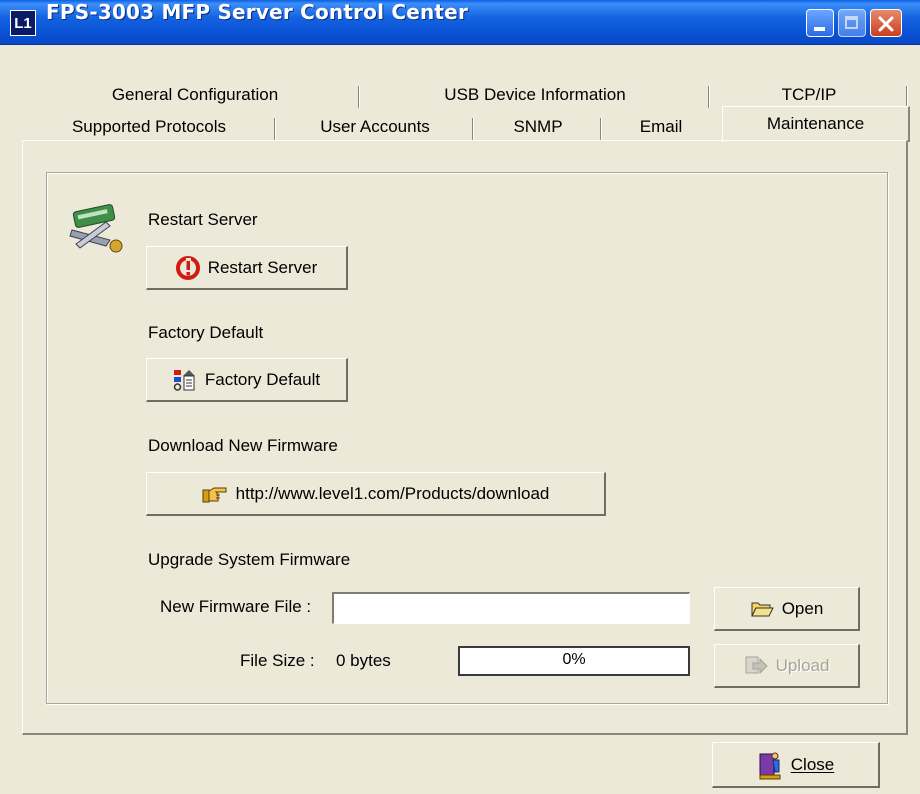 This screenshot has width=920, height=794. I want to click on tab-label: General Configuration, so click(195, 94).